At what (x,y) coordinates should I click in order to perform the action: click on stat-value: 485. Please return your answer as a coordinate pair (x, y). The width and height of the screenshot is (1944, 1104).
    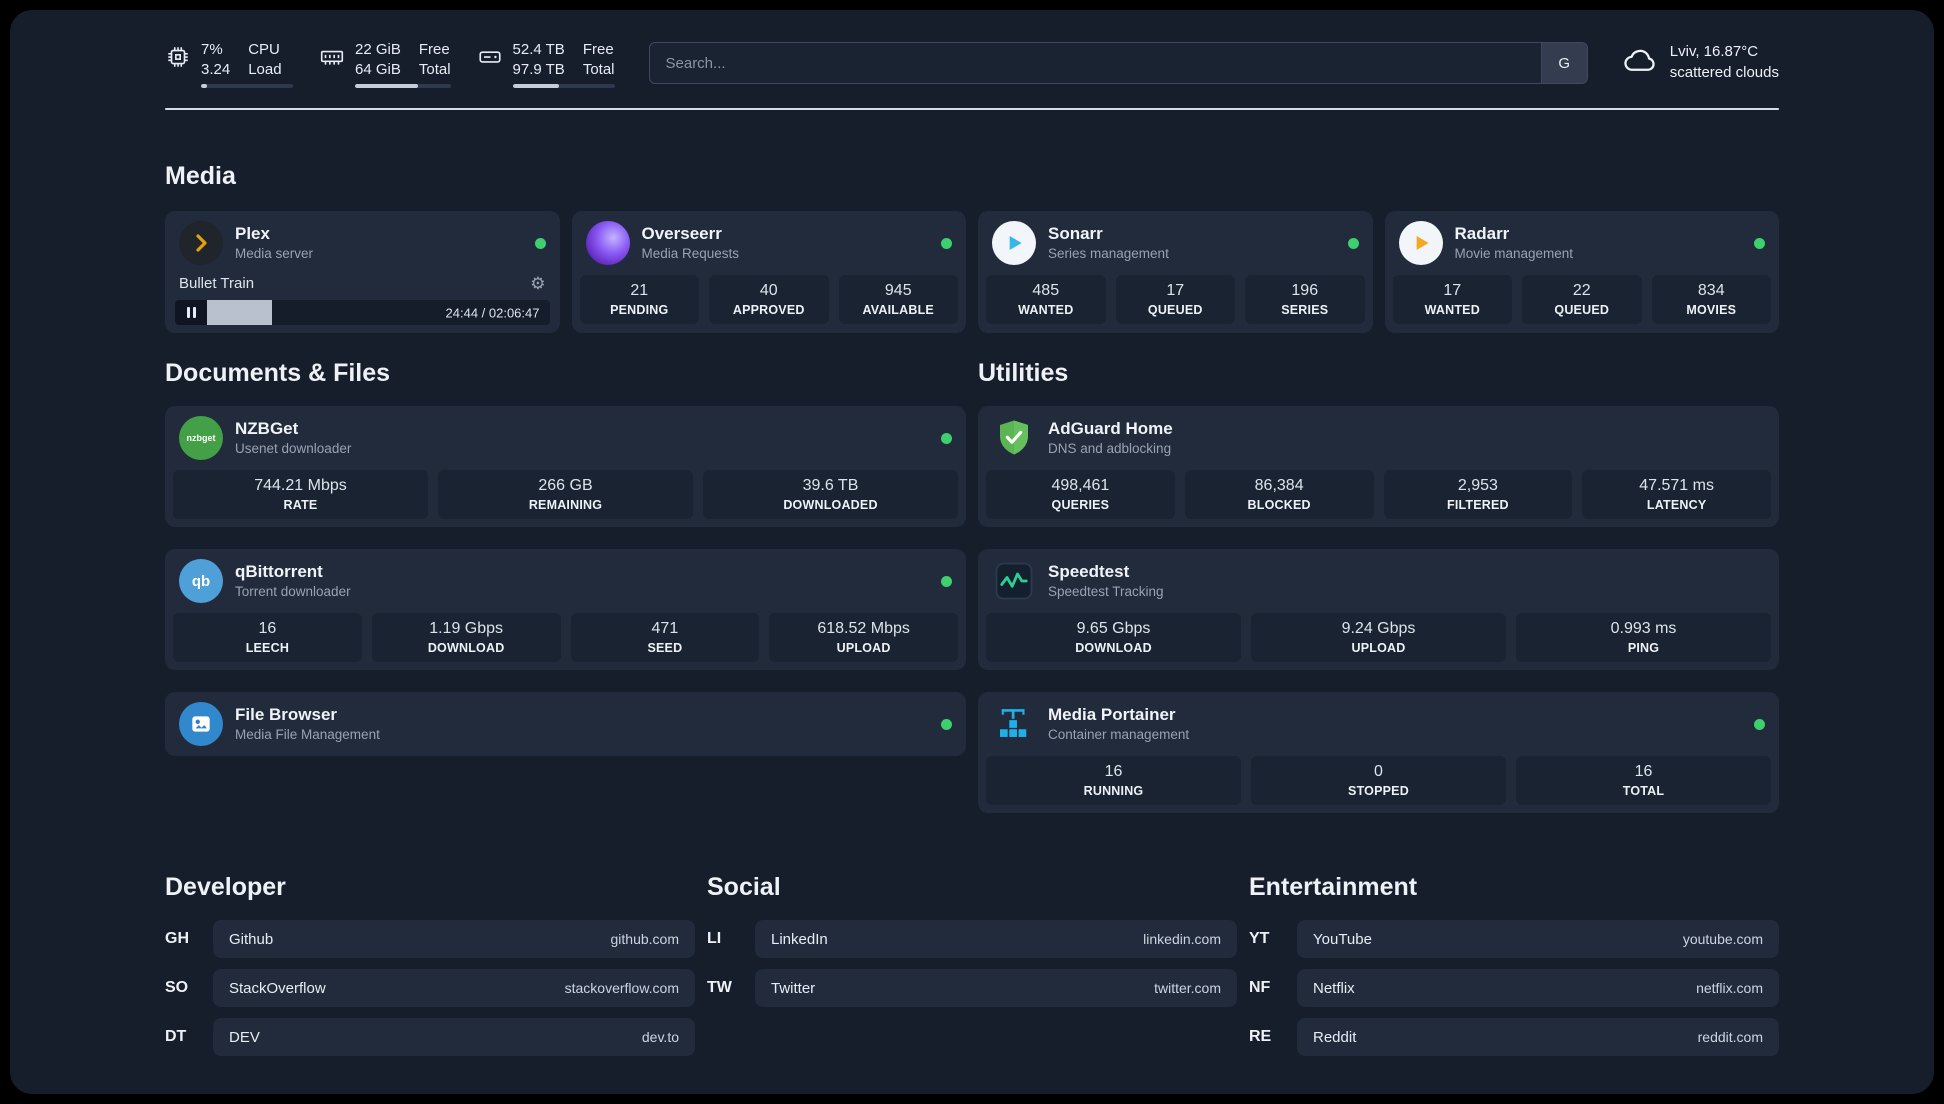
    Looking at the image, I should click on (1046, 290).